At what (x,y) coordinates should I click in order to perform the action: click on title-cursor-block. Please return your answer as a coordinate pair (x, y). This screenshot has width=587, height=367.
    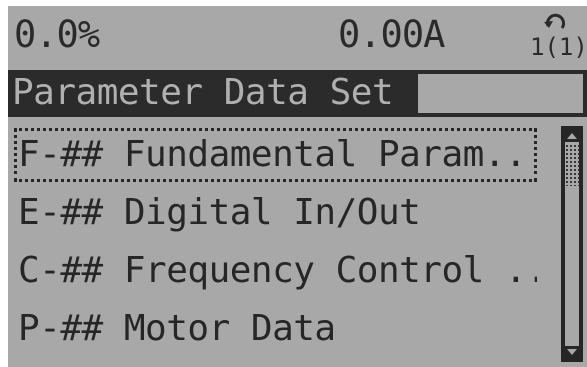
    Looking at the image, I should click on (500, 93).